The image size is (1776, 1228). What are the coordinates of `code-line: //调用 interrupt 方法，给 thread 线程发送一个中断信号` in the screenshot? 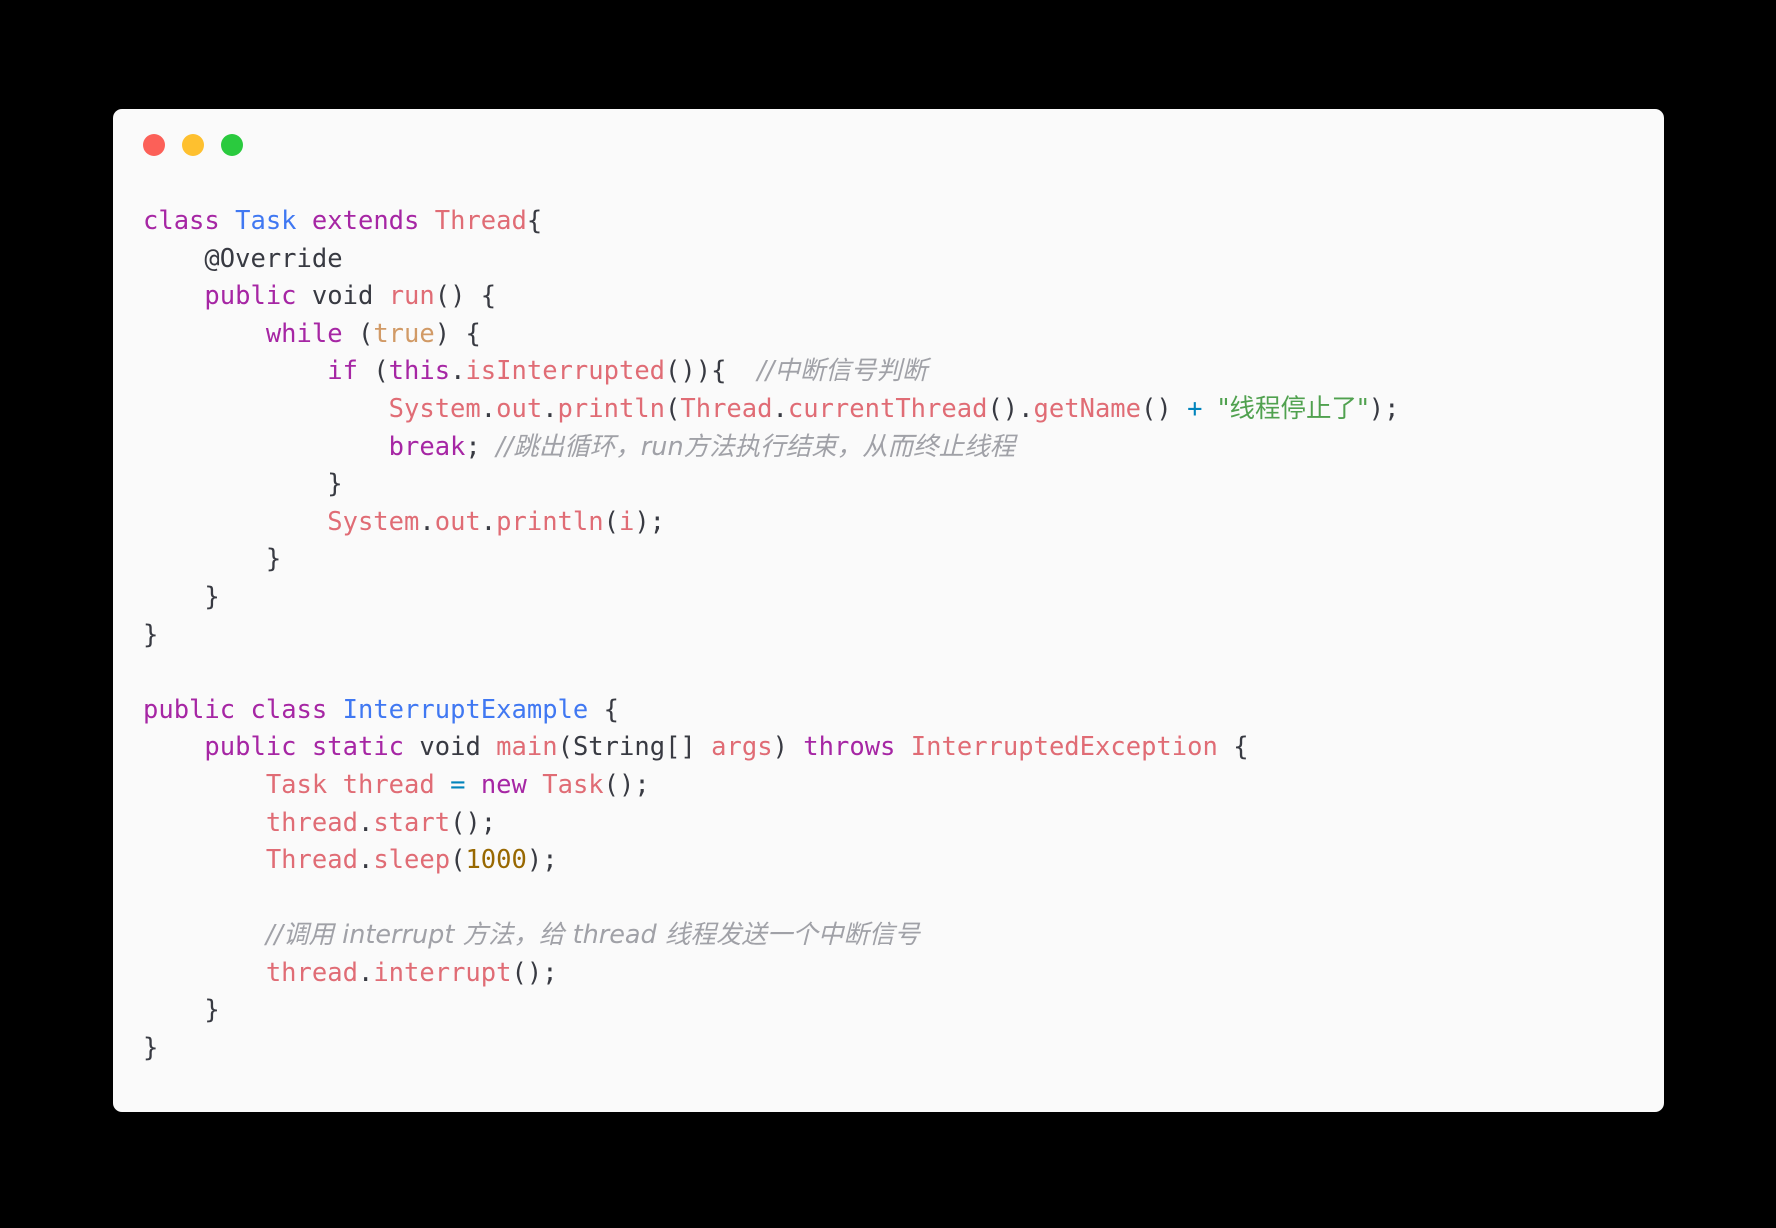 It's located at (531, 935).